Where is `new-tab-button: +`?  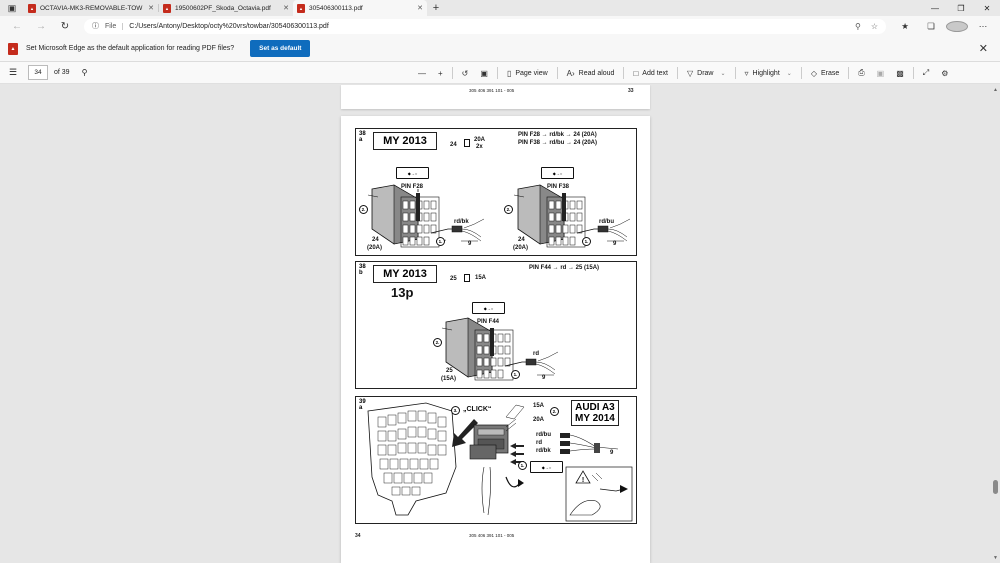
new-tab-button: + is located at coordinates (436, 8).